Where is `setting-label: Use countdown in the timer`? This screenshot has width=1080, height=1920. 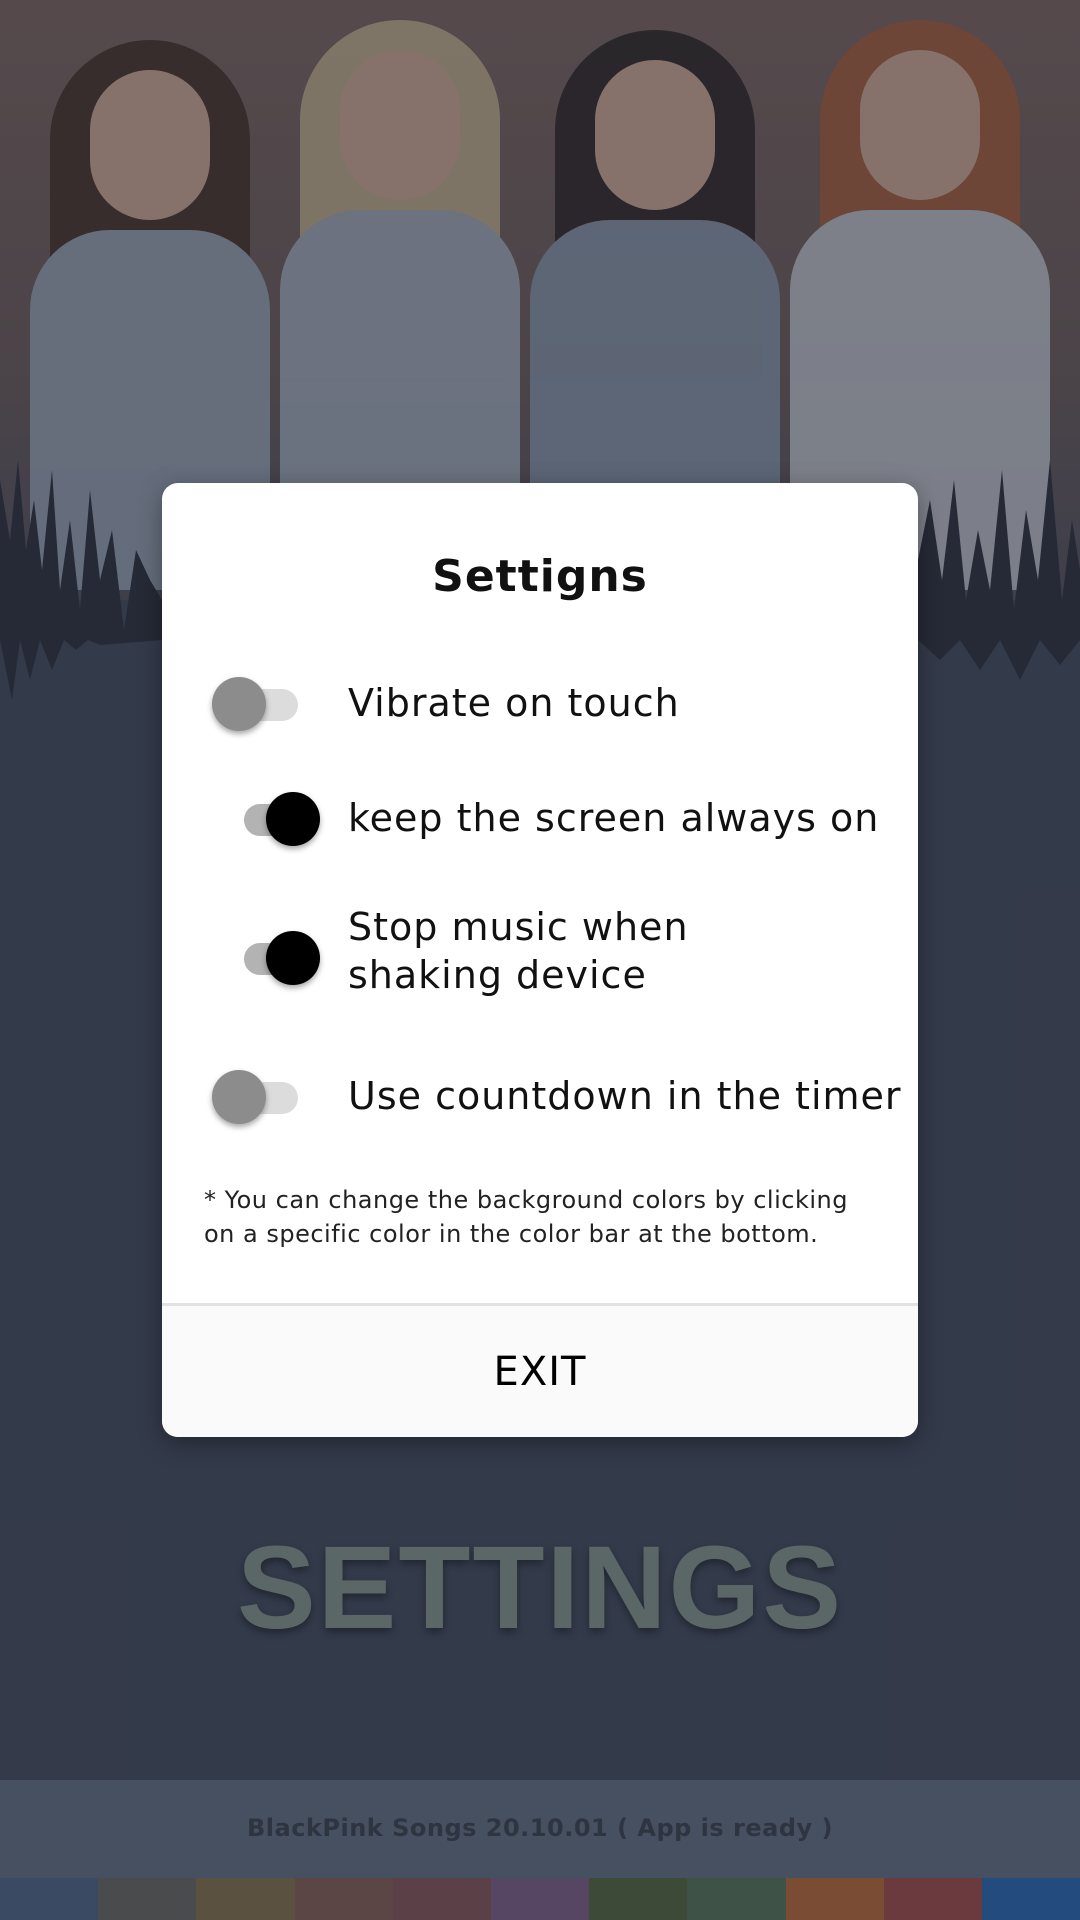 setting-label: Use countdown in the timer is located at coordinates (625, 1096).